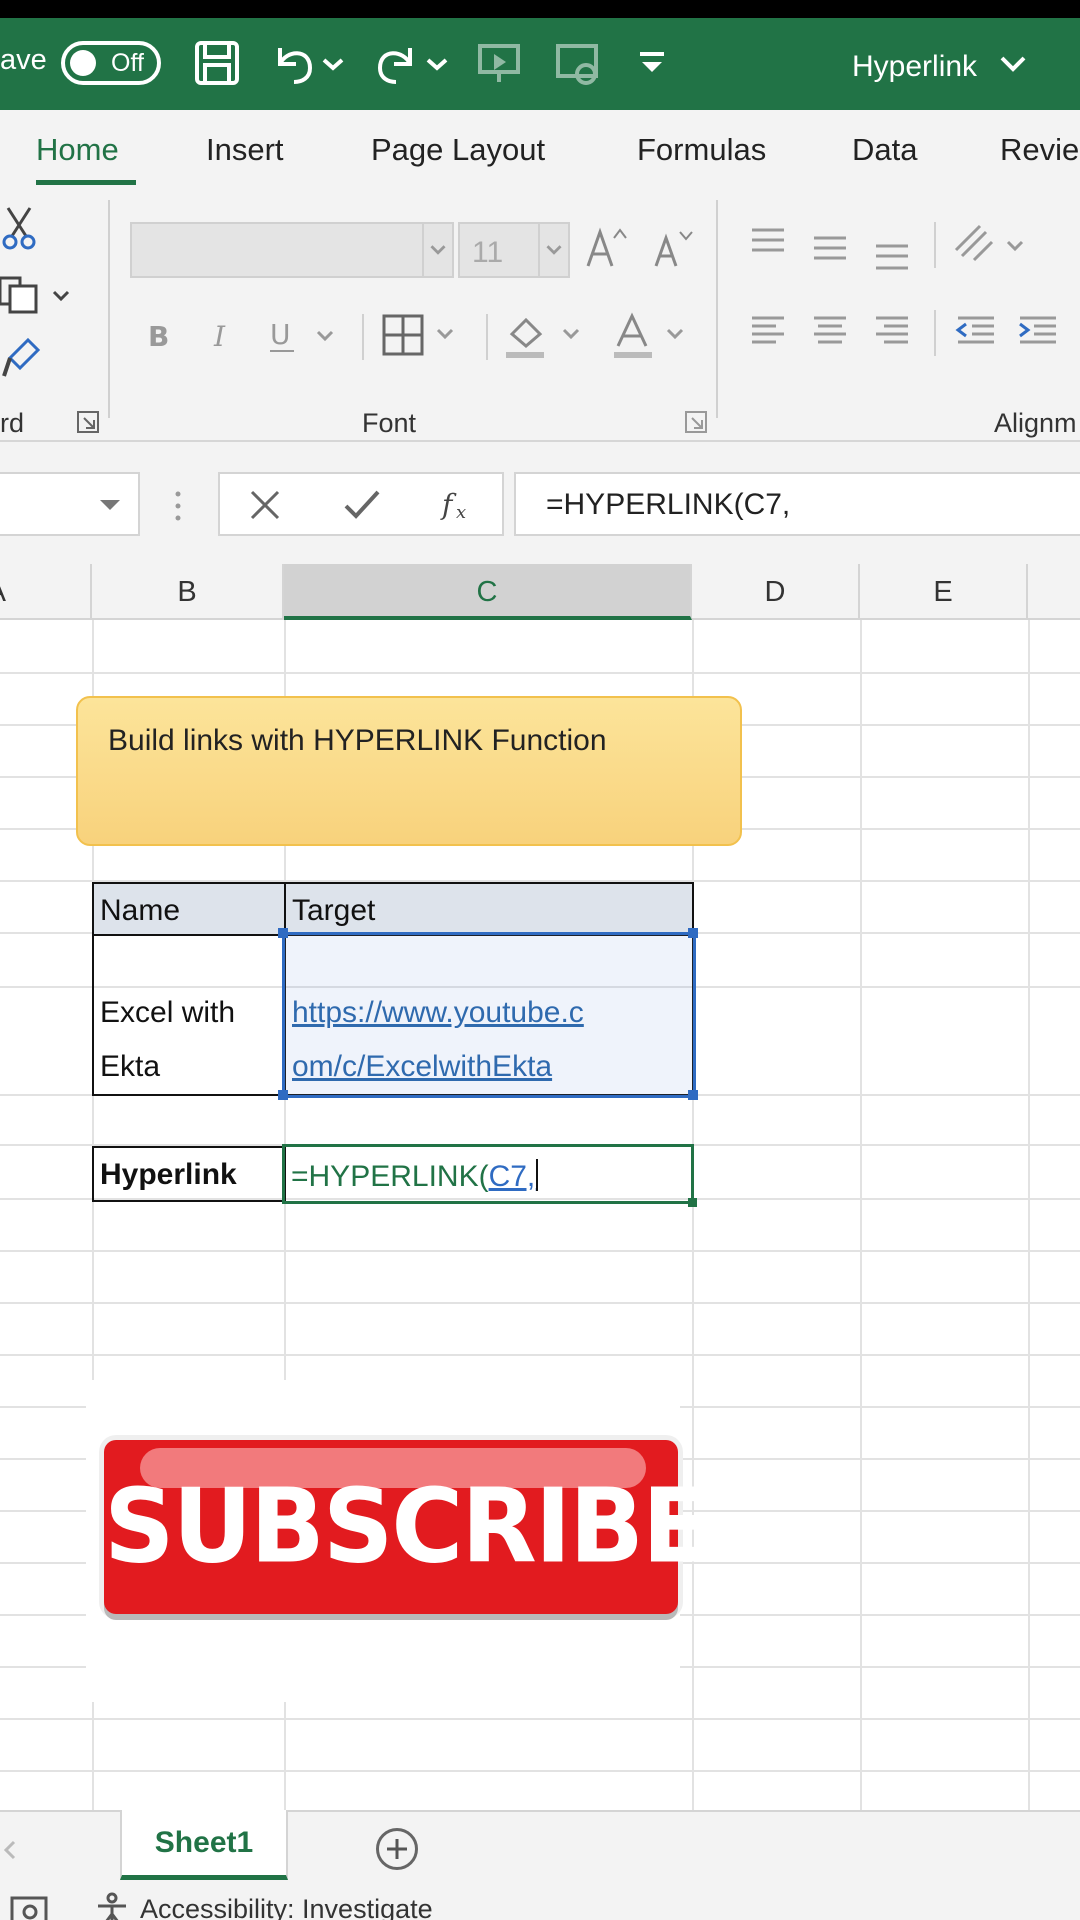  Describe the element at coordinates (652, 336) in the screenshot. I see `font-color-icon` at that location.